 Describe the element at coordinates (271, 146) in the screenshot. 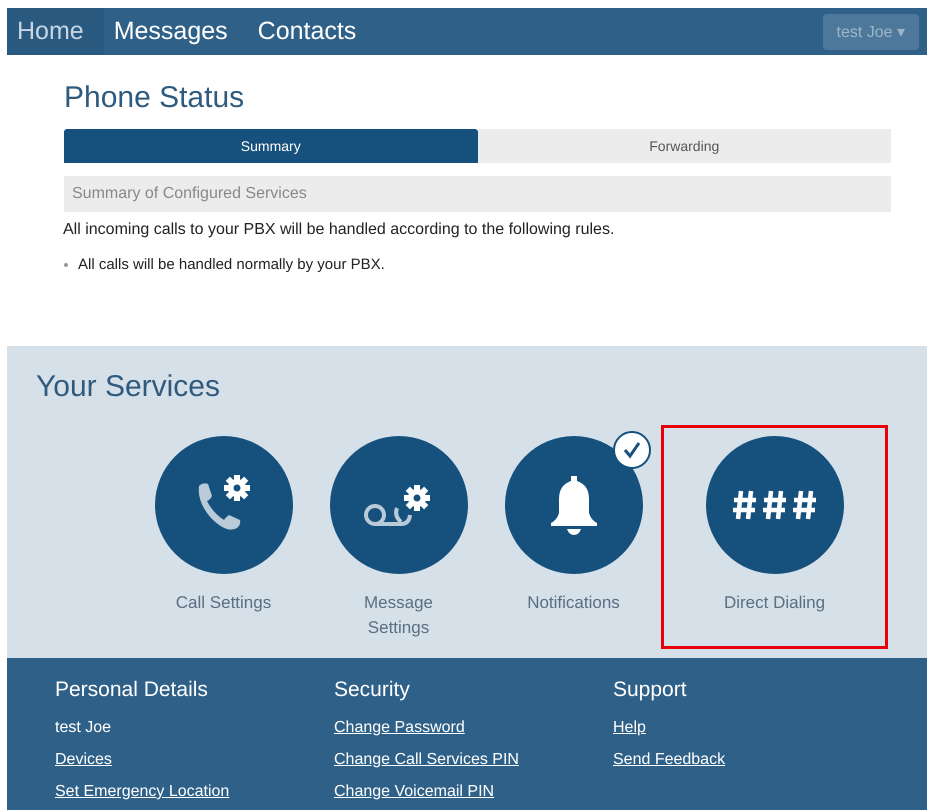

I see `tab: Summary` at that location.